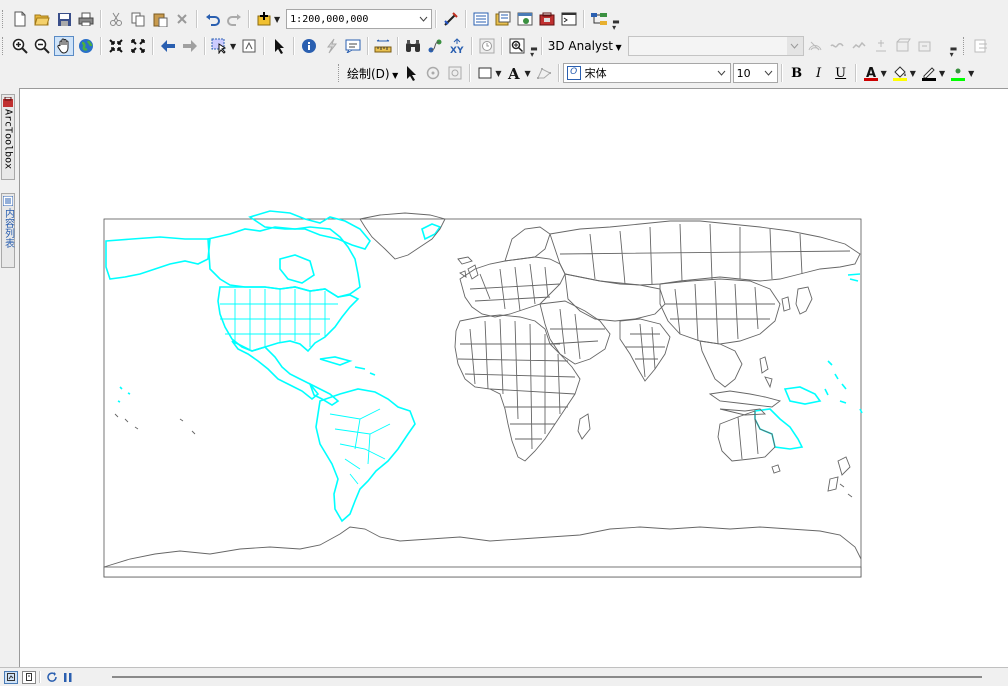 The image size is (1008, 686). What do you see at coordinates (569, 19) in the screenshot?
I see `python-window-icon` at bounding box center [569, 19].